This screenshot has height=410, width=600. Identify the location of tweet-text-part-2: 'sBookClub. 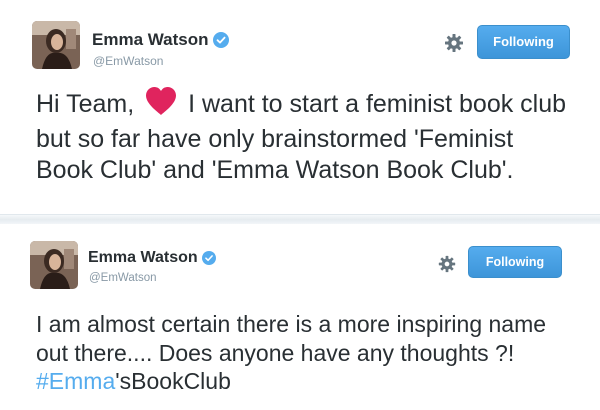
(173, 381).